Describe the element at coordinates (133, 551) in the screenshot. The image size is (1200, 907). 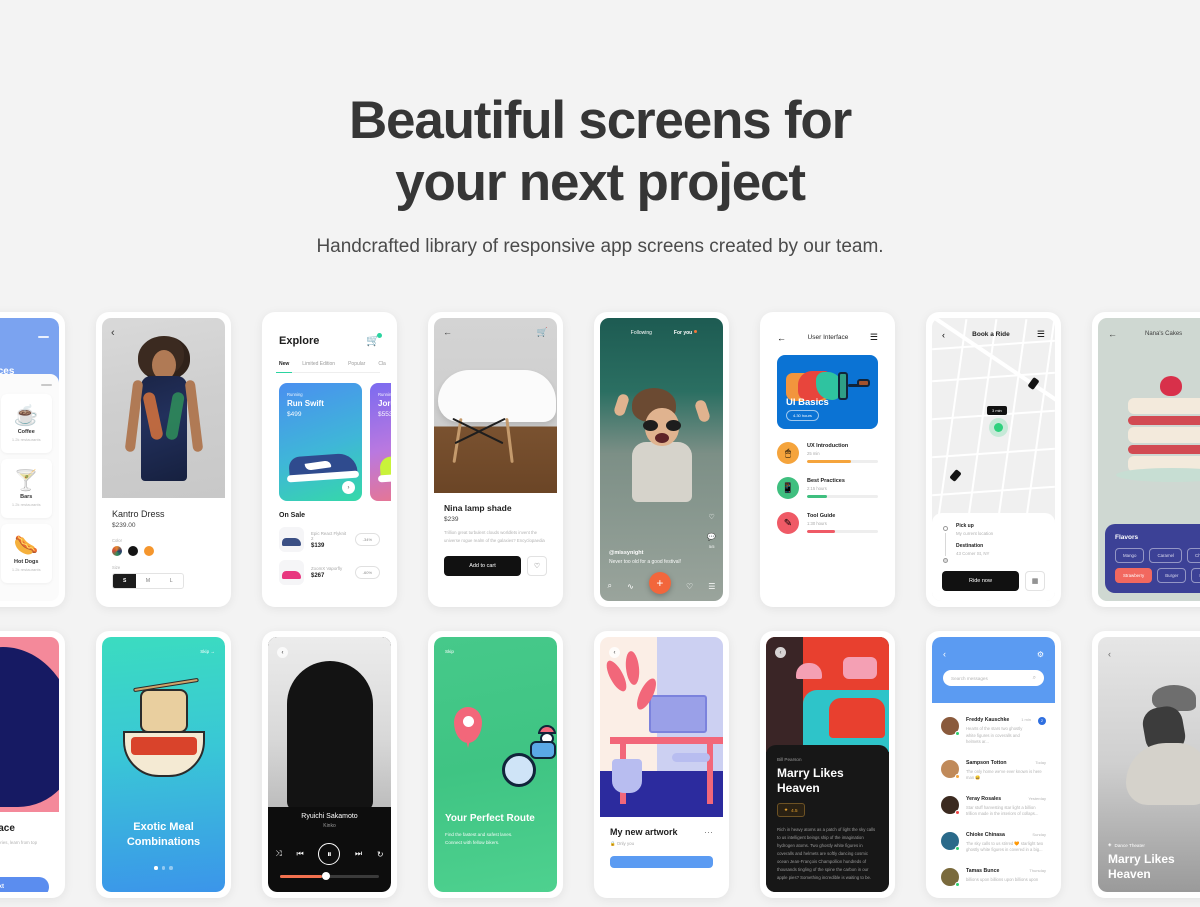
I see `color-swatch-black` at that location.